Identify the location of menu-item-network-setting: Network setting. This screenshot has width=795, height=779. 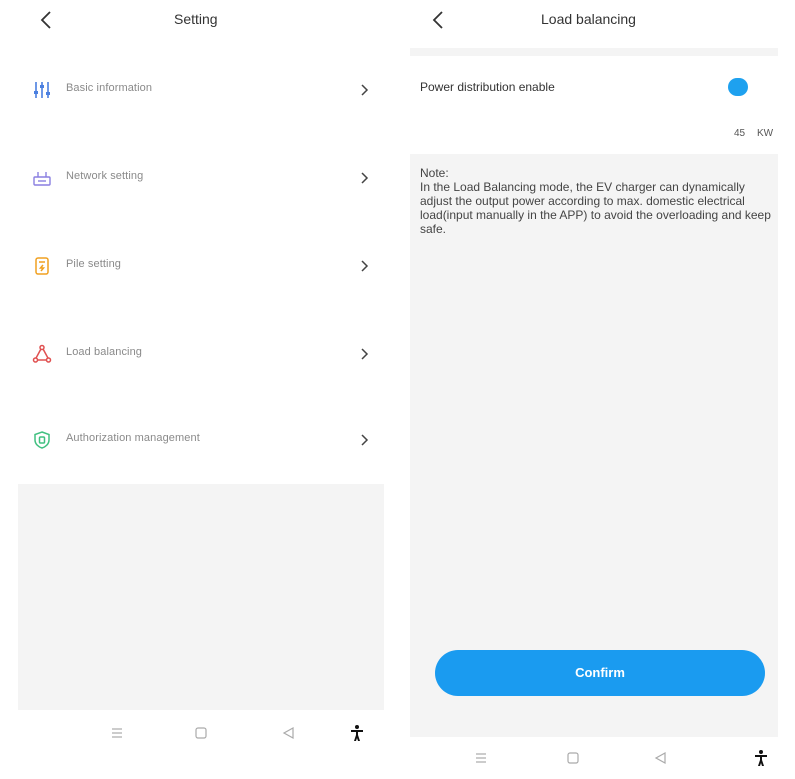
(201, 178).